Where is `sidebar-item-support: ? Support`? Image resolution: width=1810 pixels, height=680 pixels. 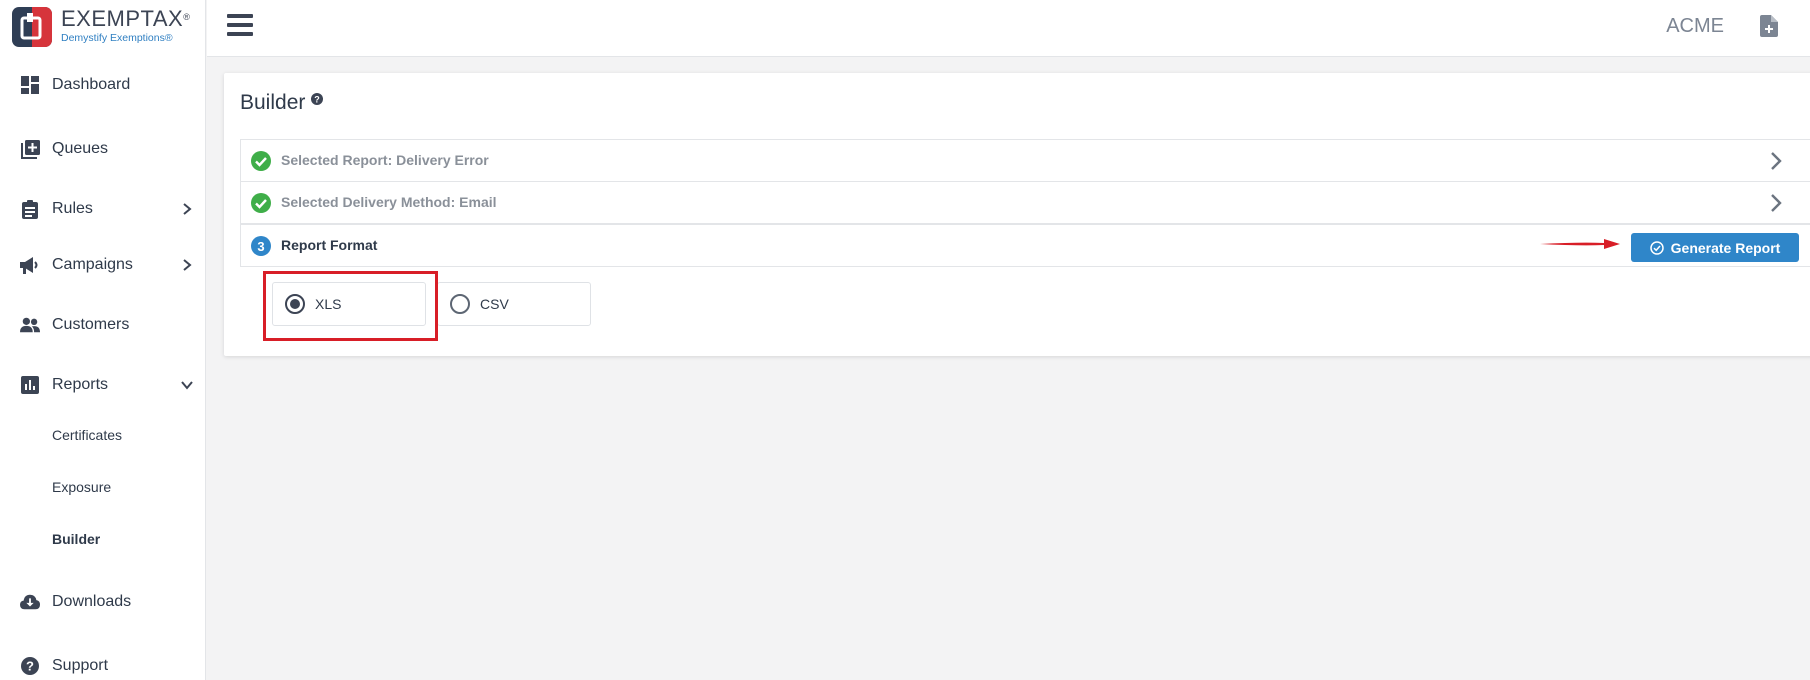 sidebar-item-support: ? Support is located at coordinates (103, 663).